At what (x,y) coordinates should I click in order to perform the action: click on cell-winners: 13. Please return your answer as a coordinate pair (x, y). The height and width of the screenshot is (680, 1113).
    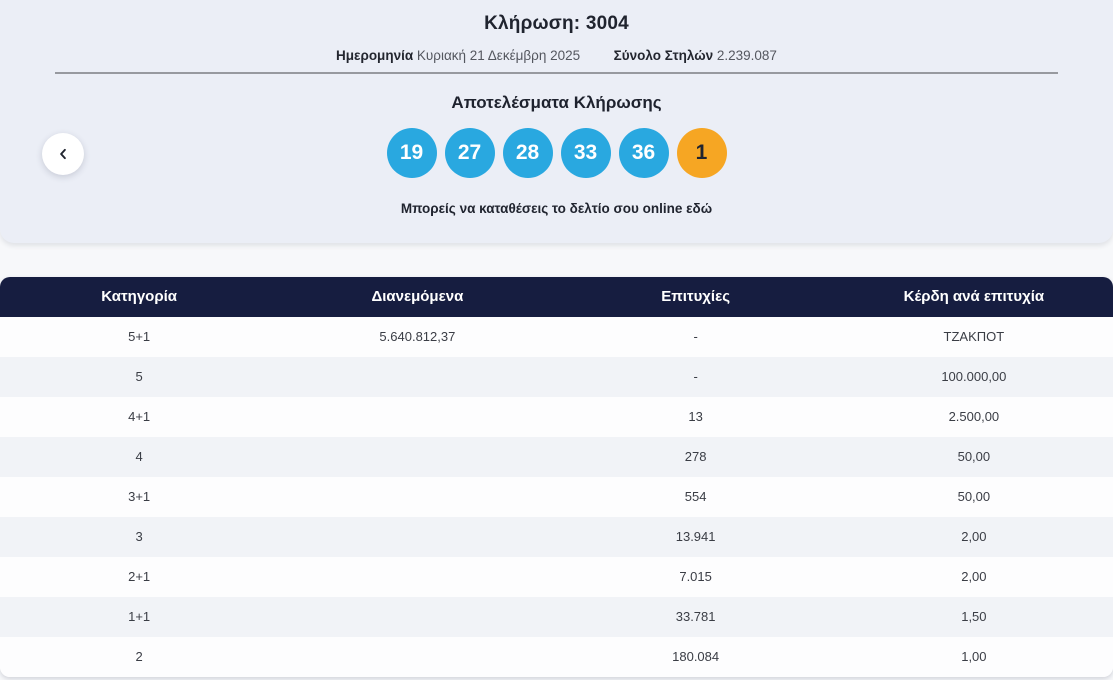
    Looking at the image, I should click on (695, 416).